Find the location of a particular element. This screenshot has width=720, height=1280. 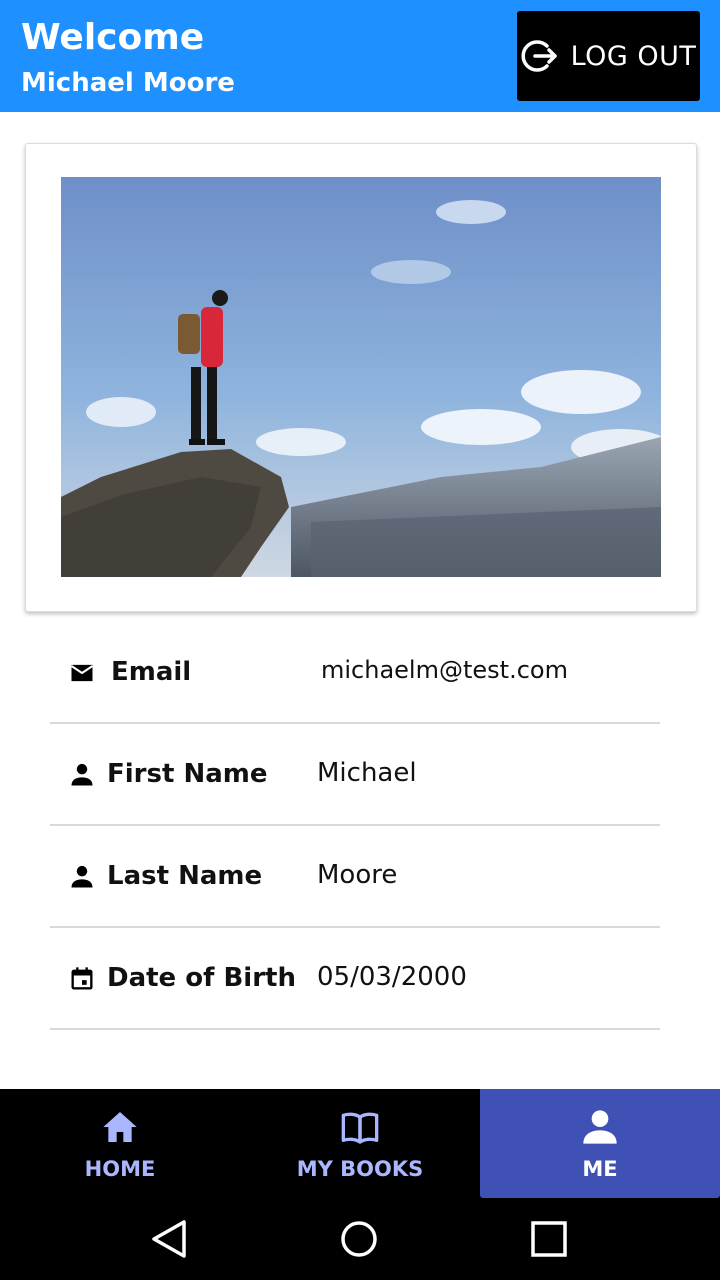

date-of-birth-value: 05/03/2000 is located at coordinates (392, 977).